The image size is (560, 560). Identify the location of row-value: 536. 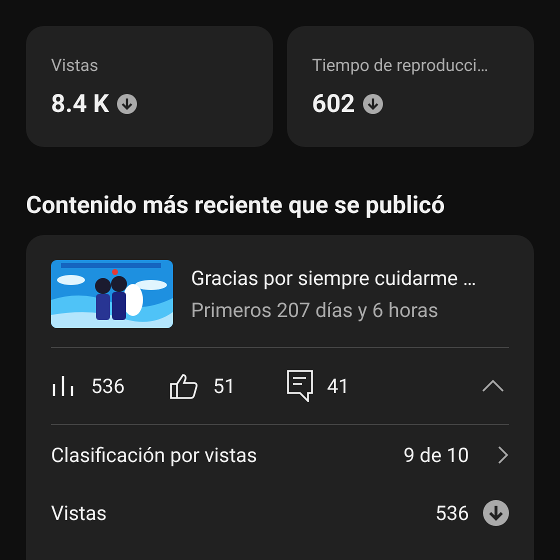
(452, 513).